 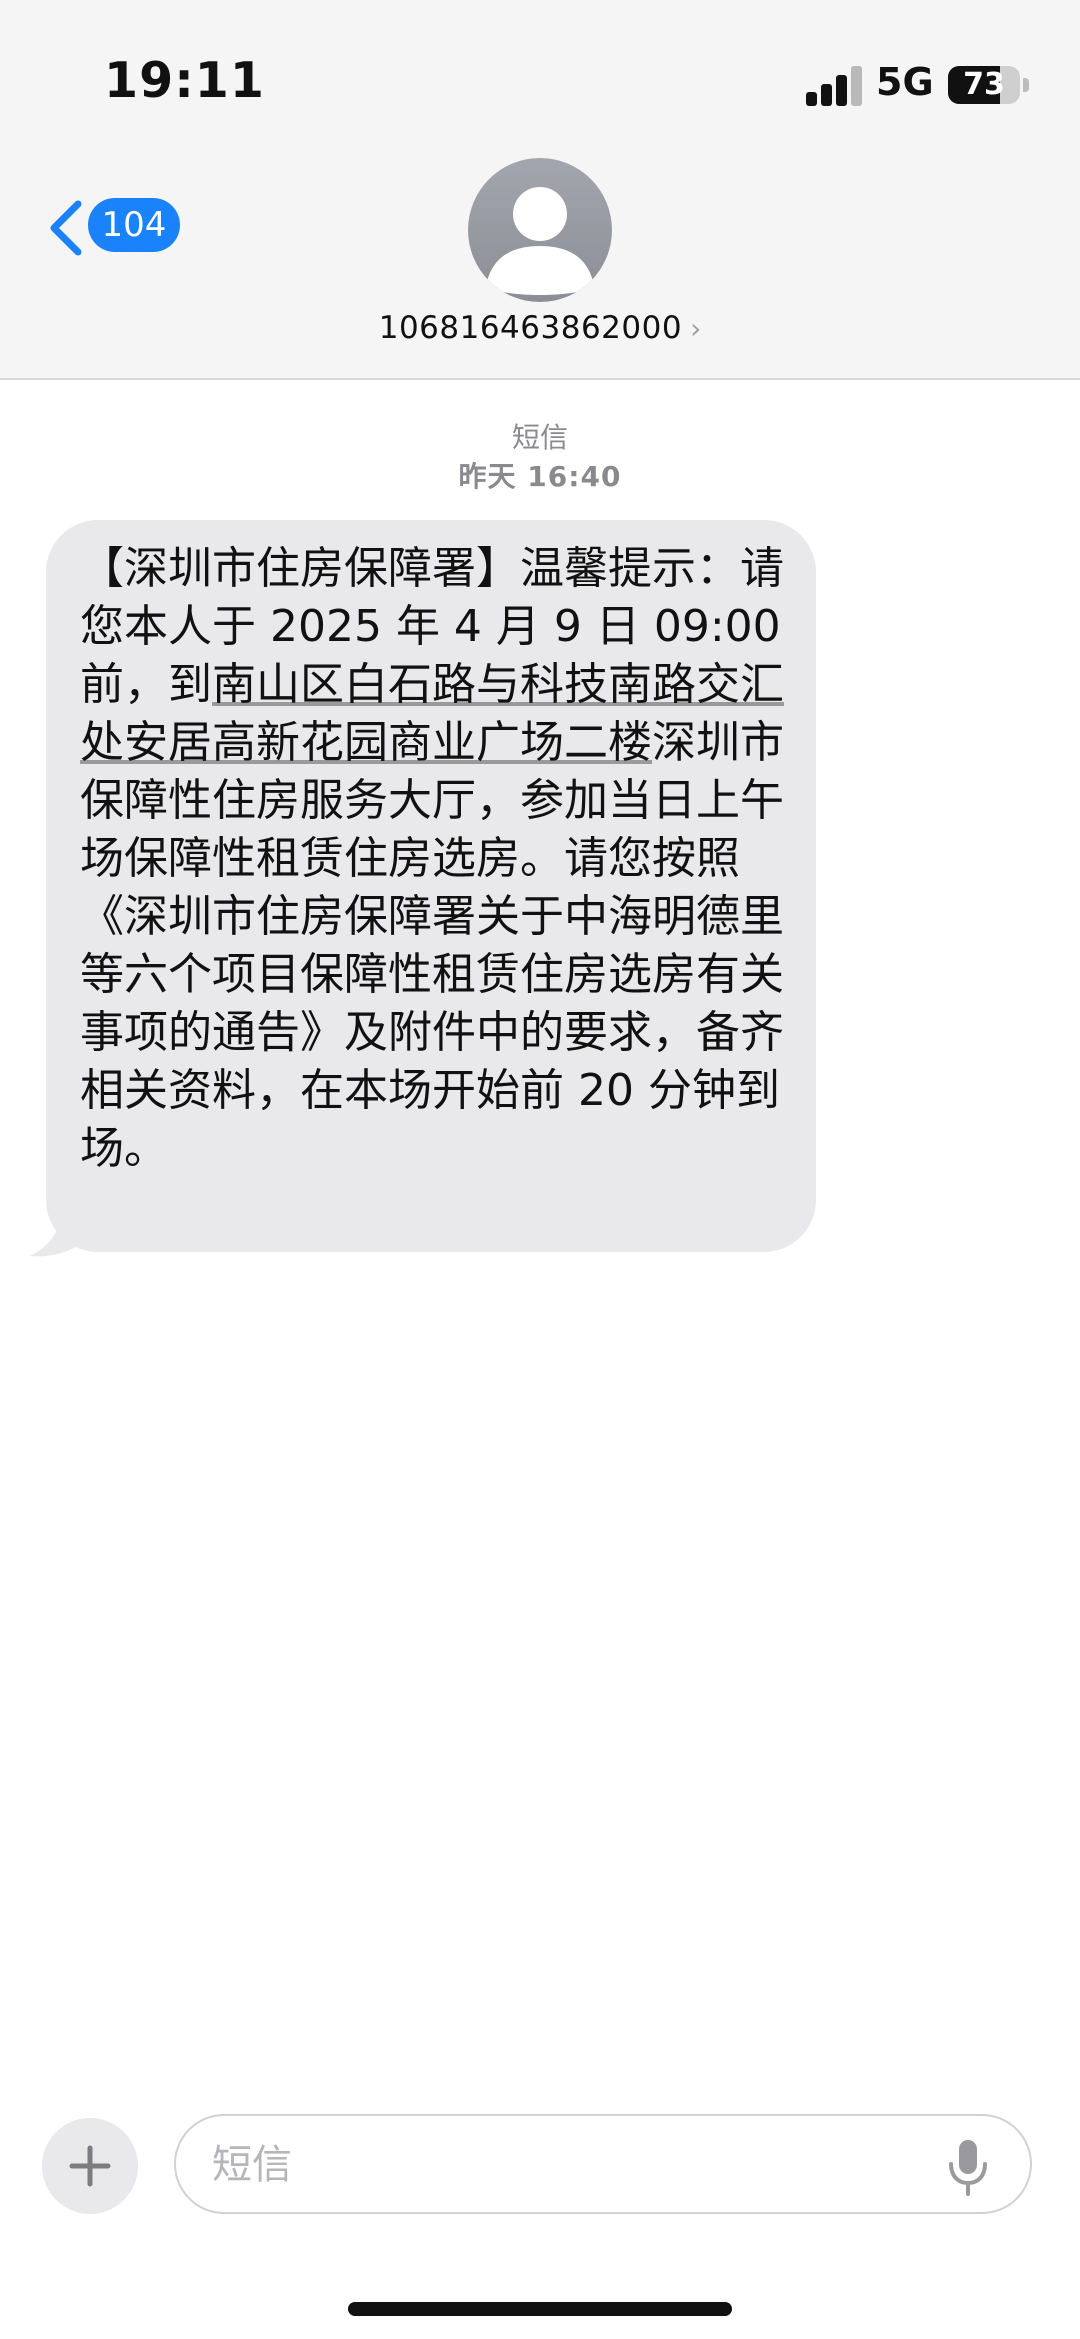 I want to click on message-timestamp: 昨天 16:40, so click(x=540, y=476).